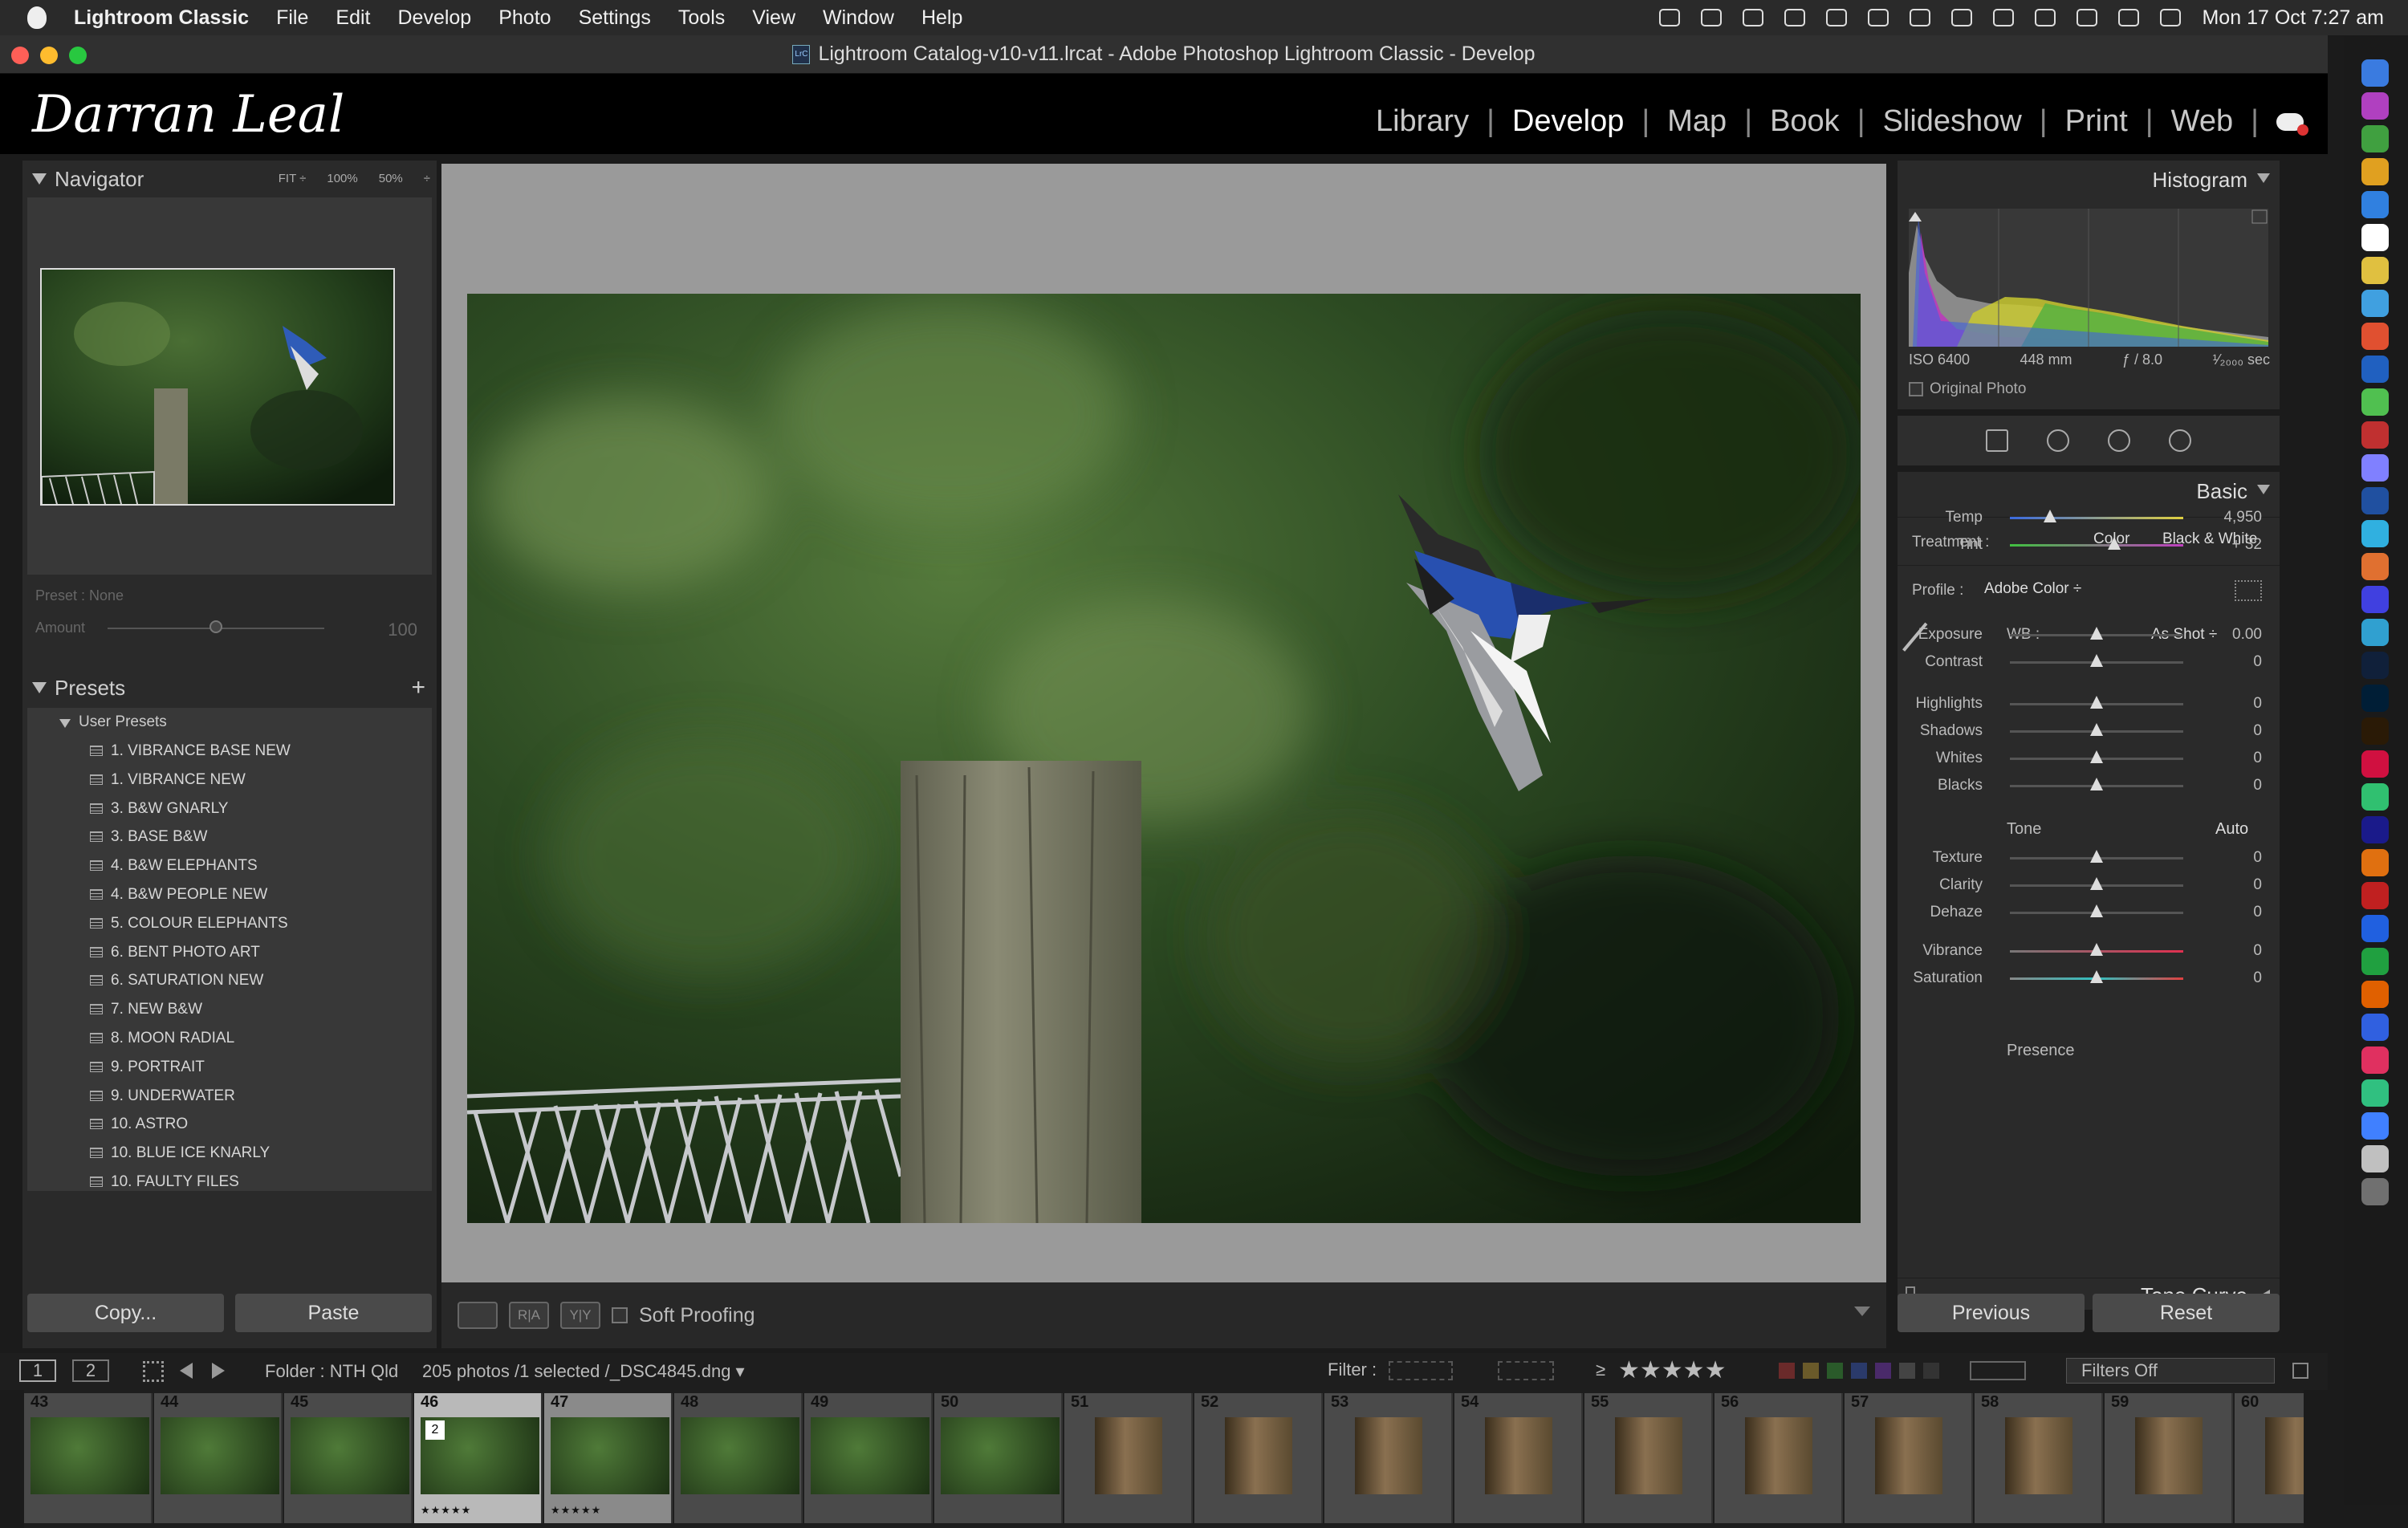 This screenshot has width=2408, height=1528. What do you see at coordinates (1421, 1370) in the screenshot?
I see `flag-filter-icon` at bounding box center [1421, 1370].